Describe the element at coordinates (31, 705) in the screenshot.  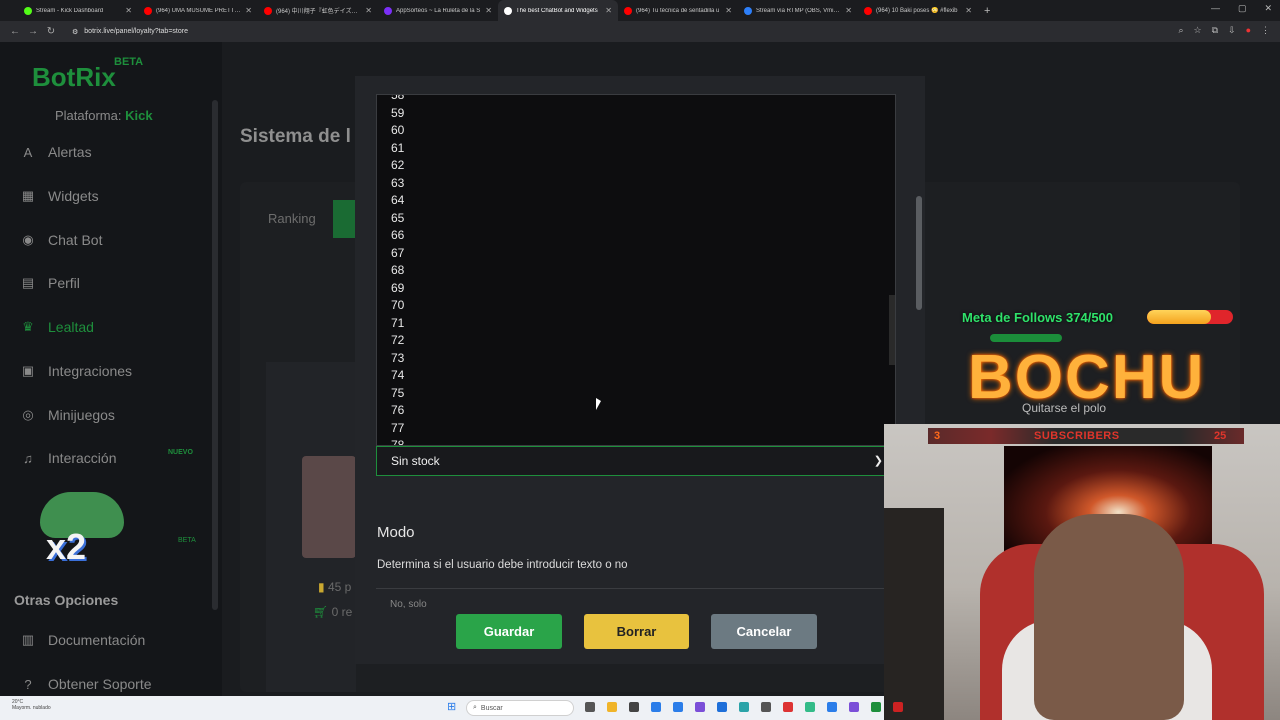
I see `weather-widget: 20°C Mayorm. nublado` at that location.